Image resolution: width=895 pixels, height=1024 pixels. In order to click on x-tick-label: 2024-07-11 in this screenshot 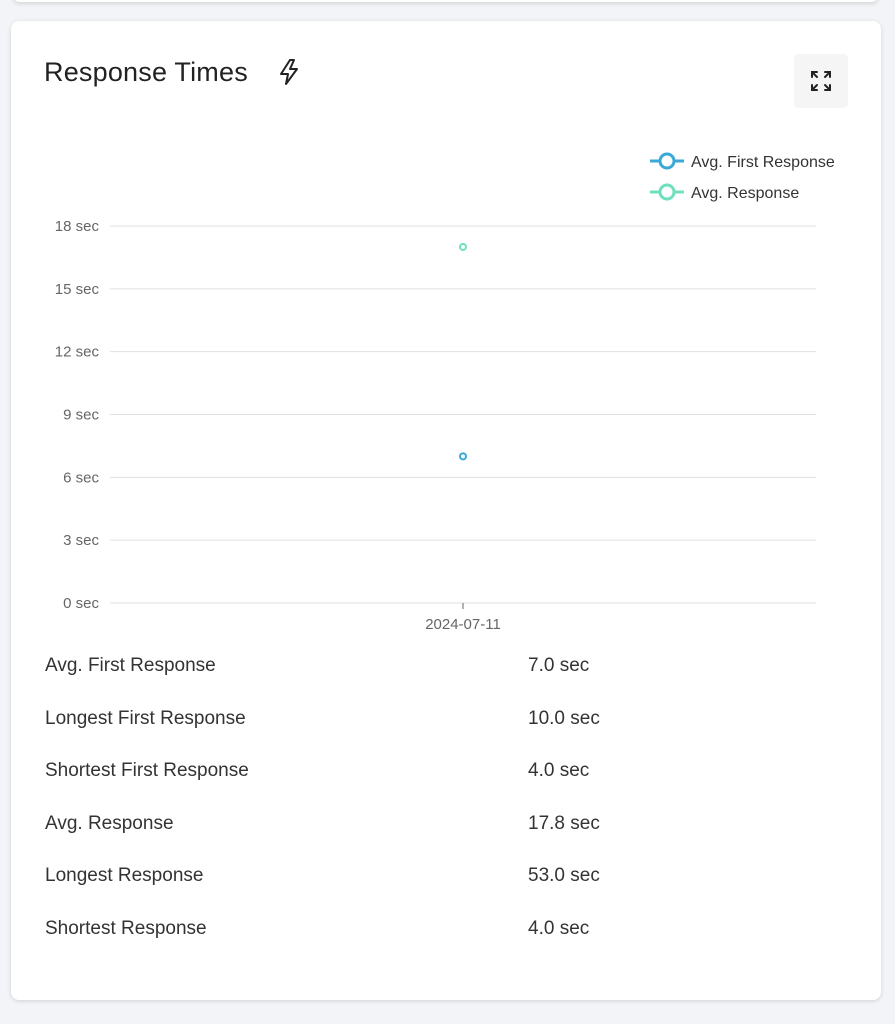, I will do `click(463, 624)`.